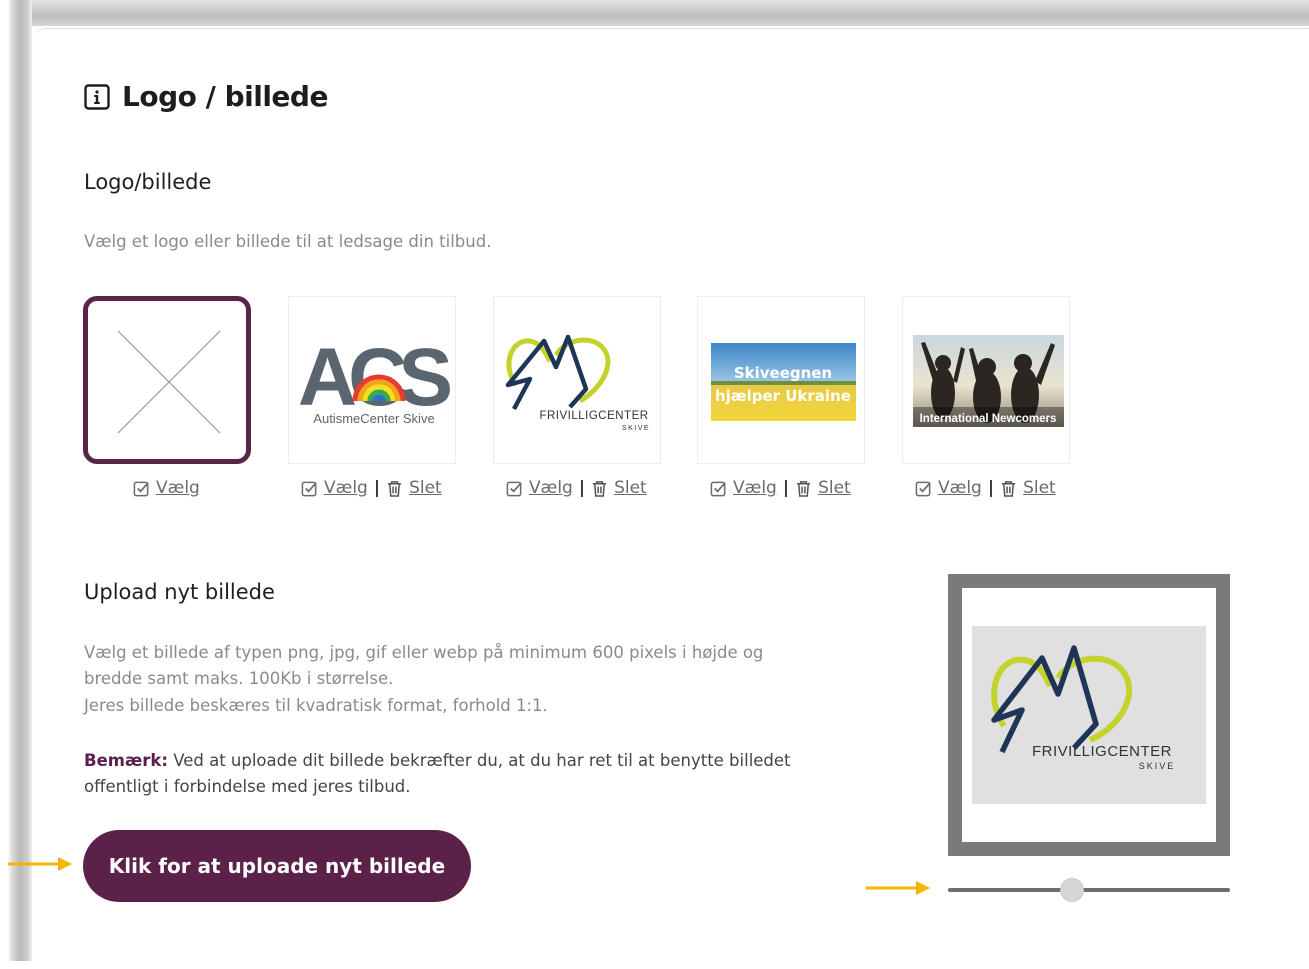 The image size is (1309, 969). I want to click on section-header: Logo / billede, so click(206, 96).